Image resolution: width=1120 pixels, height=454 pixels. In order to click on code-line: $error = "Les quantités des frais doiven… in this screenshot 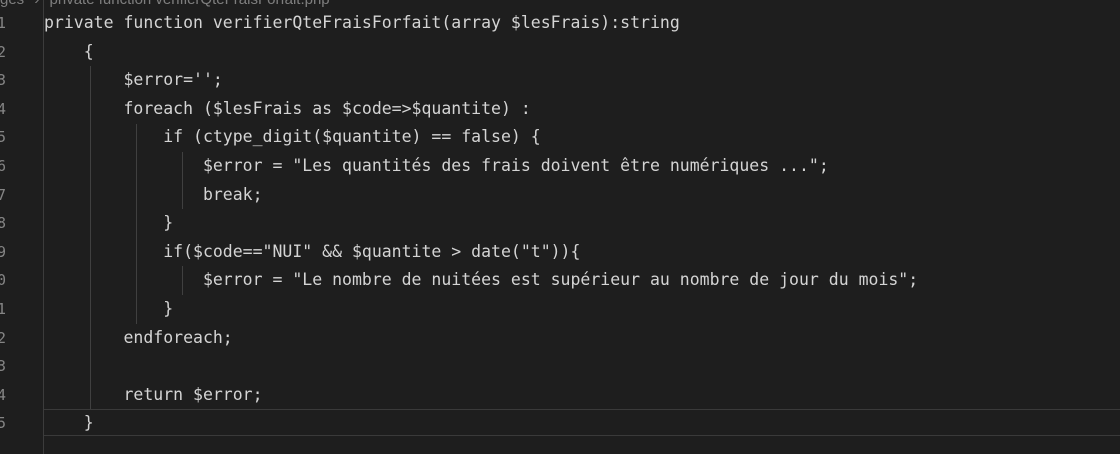, I will do `click(582, 166)`.